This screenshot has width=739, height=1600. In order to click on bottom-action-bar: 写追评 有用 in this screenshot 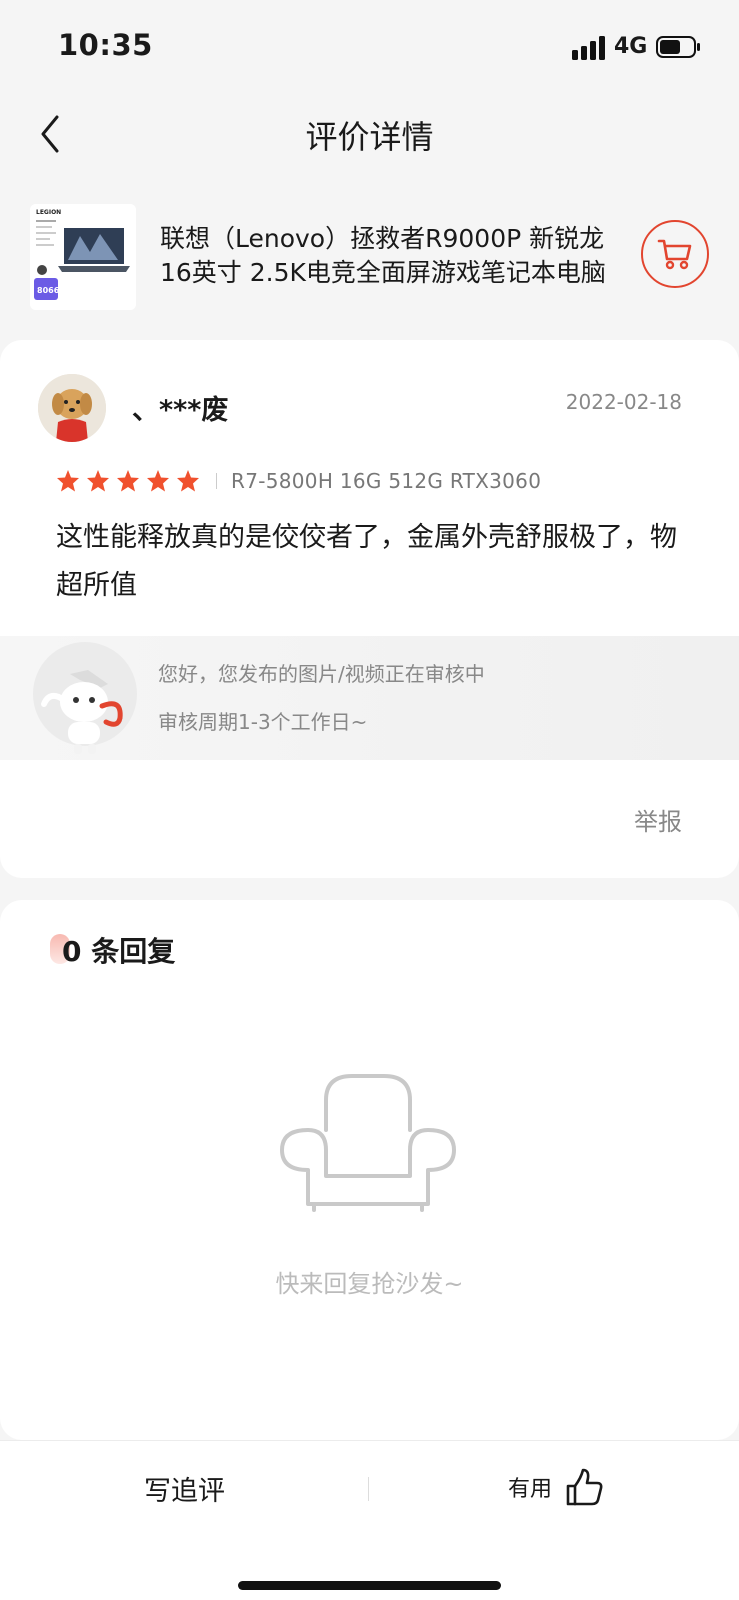, I will do `click(369, 1520)`.